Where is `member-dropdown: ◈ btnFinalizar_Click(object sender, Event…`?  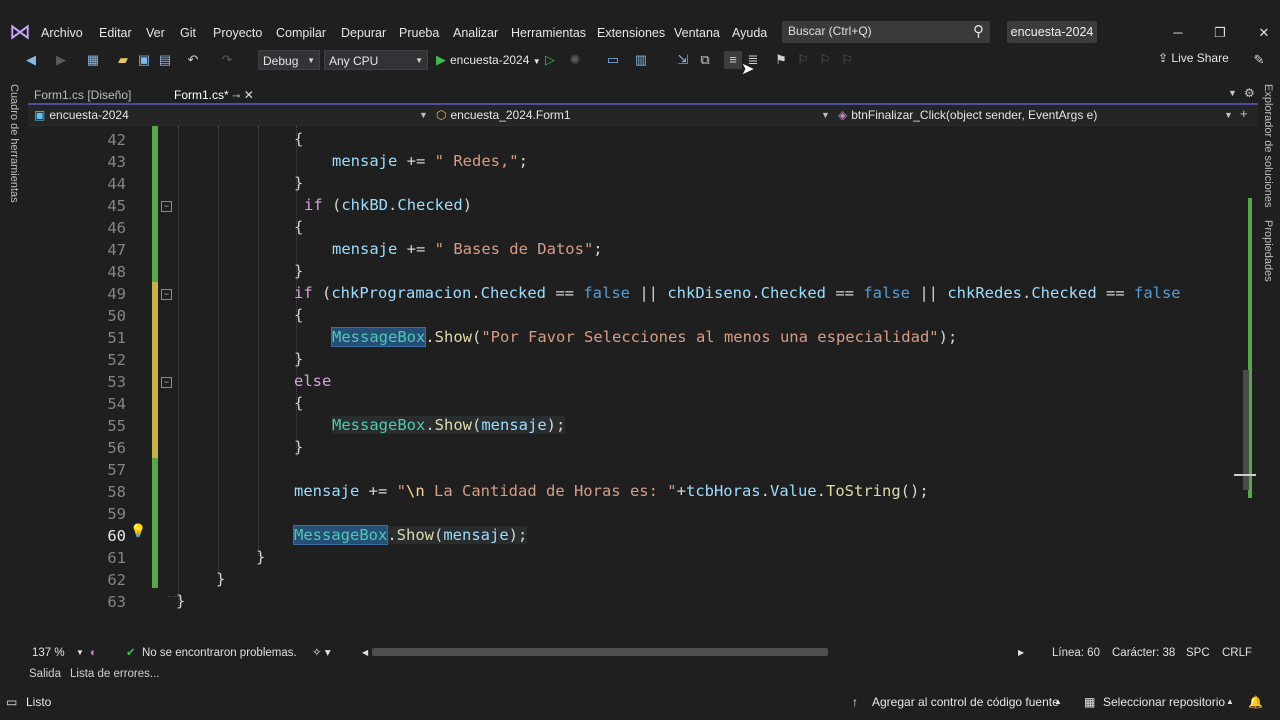 member-dropdown: ◈ btnFinalizar_Click(object sender, Event… is located at coordinates (967, 115).